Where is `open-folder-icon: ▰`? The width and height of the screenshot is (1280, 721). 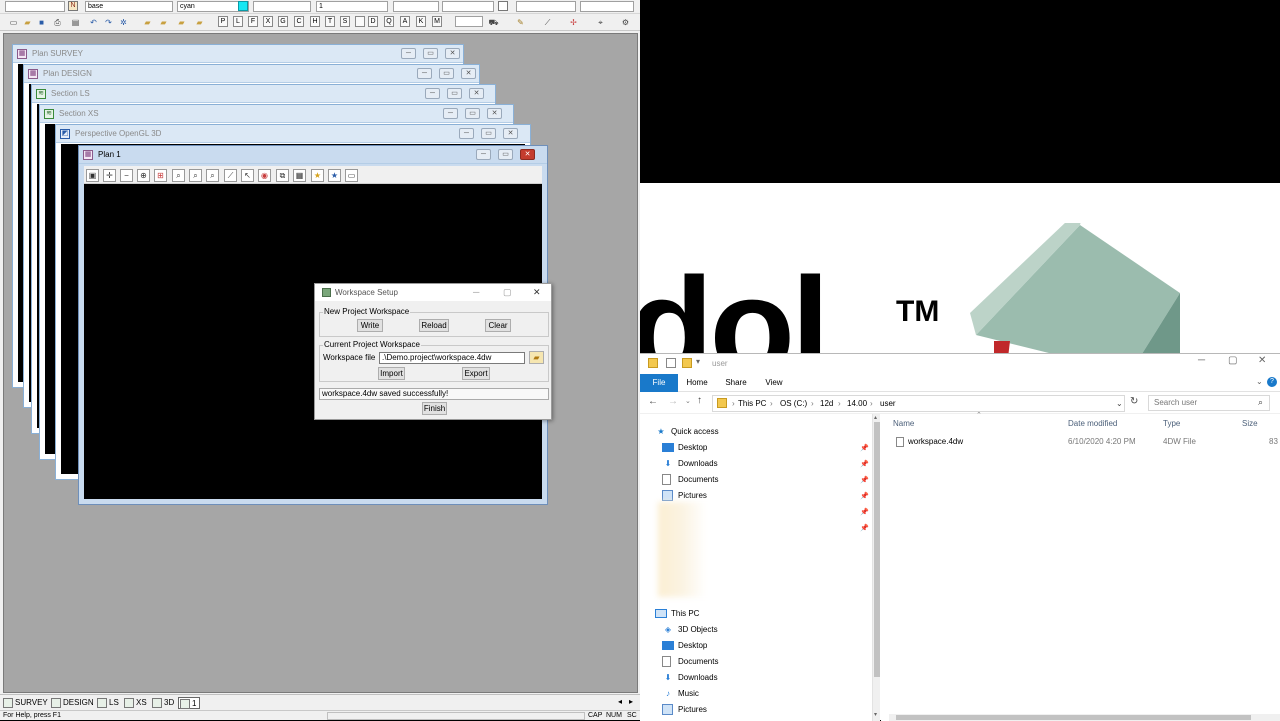
open-folder-icon: ▰ is located at coordinates (27, 22).